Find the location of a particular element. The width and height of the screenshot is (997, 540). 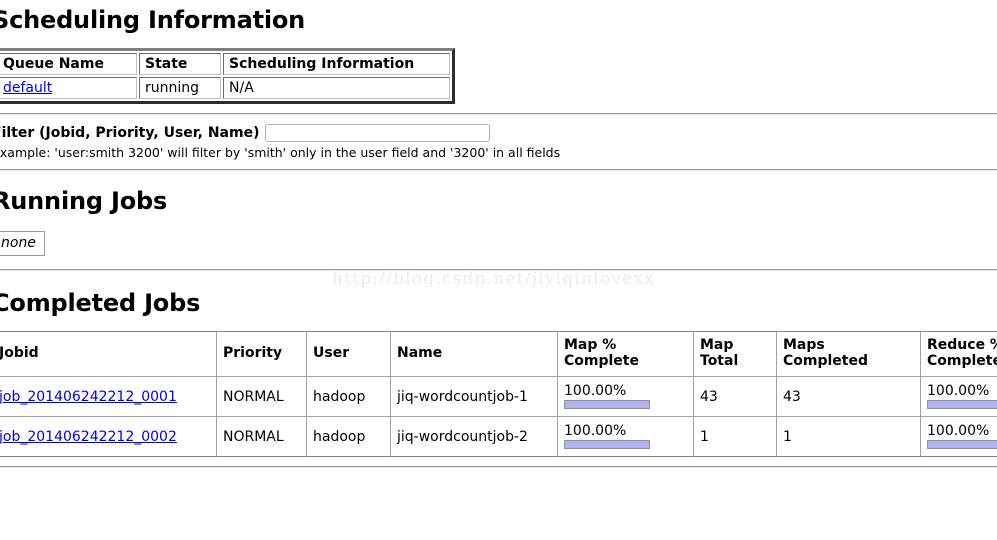

queue-header-scheduling-information: Scheduling Information is located at coordinates (336, 64).